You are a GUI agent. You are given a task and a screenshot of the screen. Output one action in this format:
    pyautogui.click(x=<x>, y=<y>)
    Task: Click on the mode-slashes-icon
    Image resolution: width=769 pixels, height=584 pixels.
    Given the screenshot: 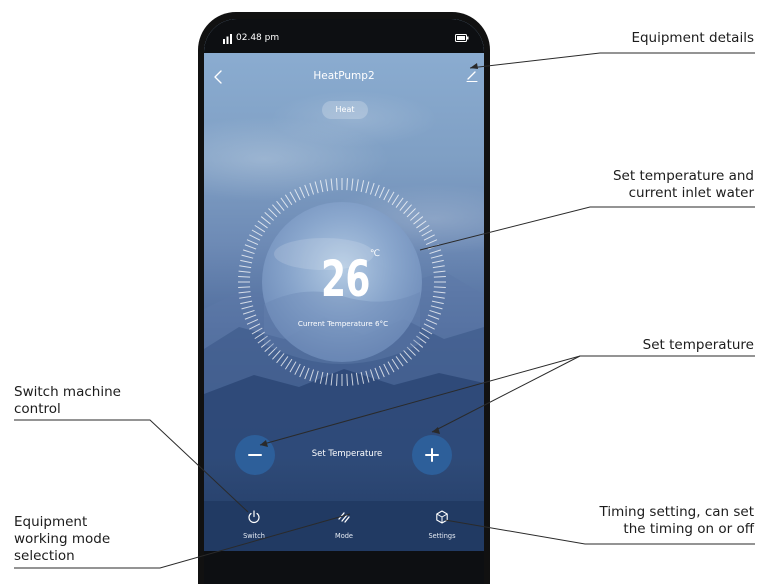 What is the action you would take?
    pyautogui.click(x=344, y=517)
    